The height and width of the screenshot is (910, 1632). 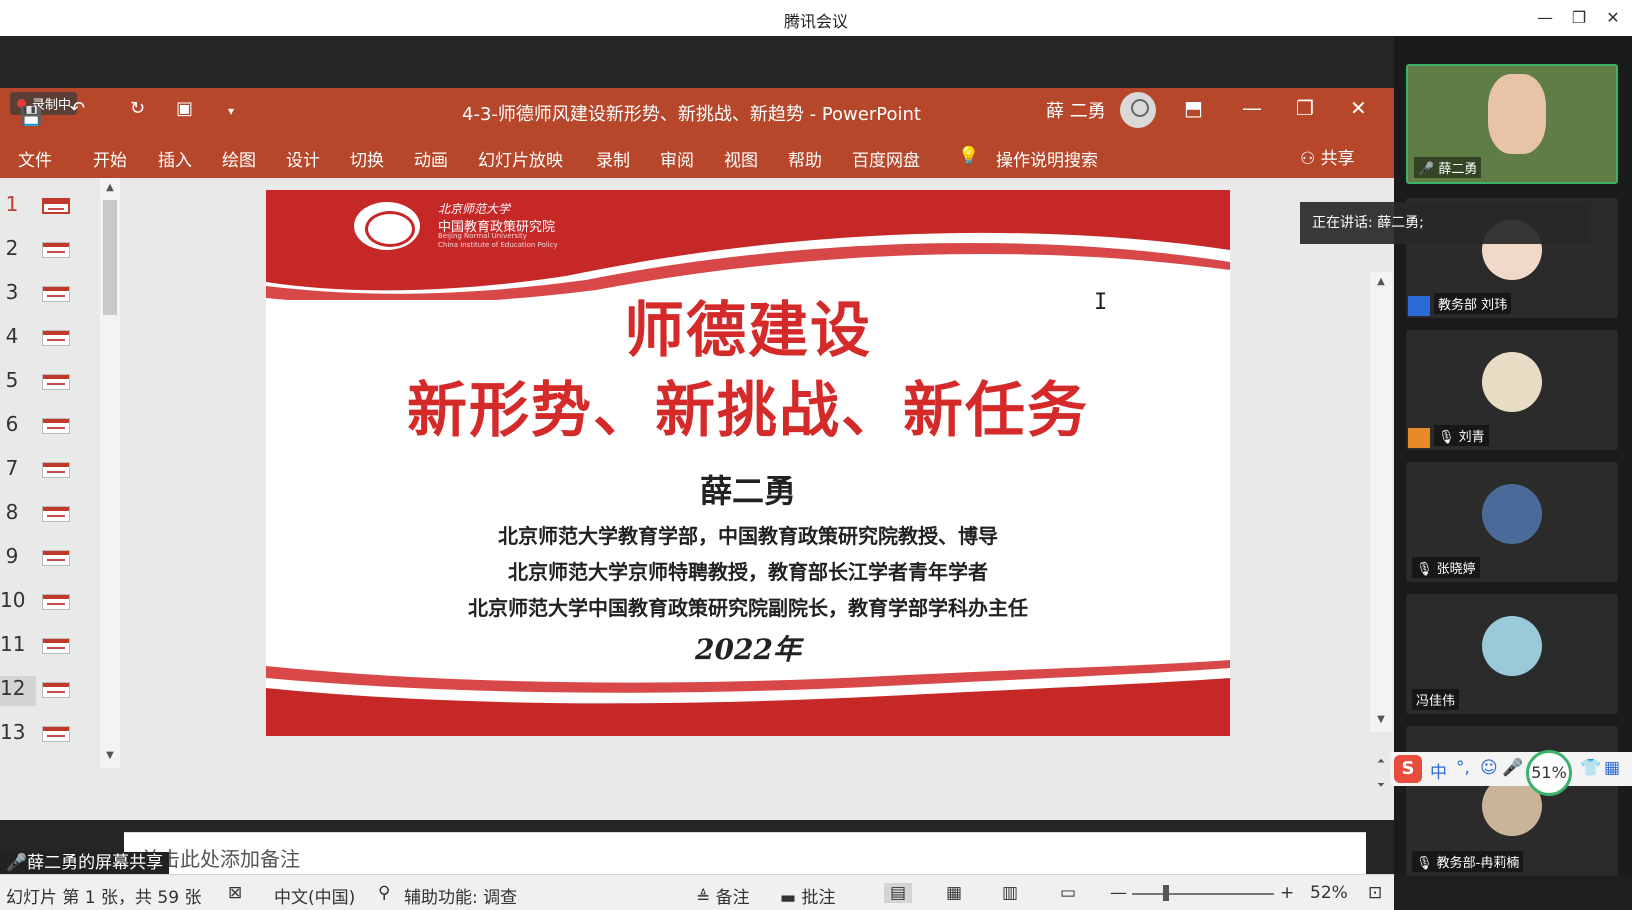 What do you see at coordinates (35, 158) in the screenshot?
I see `tab-file: 文件` at bounding box center [35, 158].